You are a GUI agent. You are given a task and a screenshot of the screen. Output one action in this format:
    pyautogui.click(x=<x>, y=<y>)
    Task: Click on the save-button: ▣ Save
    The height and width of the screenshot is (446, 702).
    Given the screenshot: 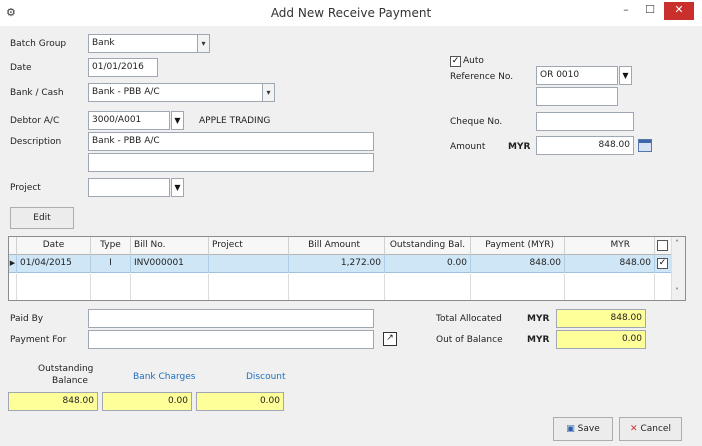 What is the action you would take?
    pyautogui.click(x=583, y=429)
    